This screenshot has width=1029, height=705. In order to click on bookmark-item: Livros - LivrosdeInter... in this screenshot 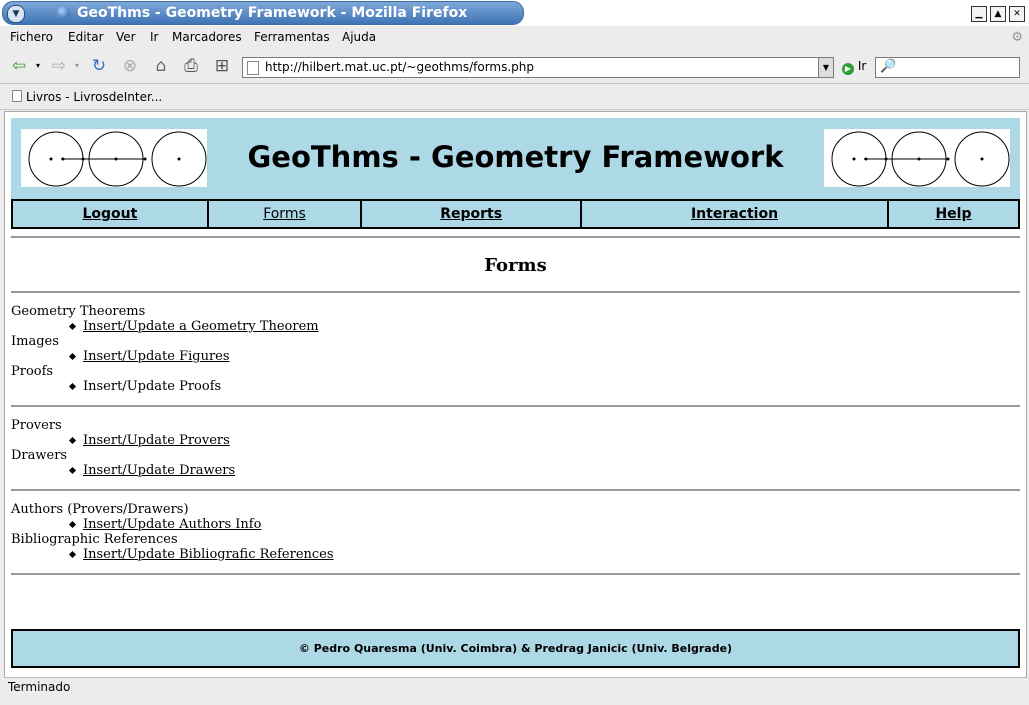, I will do `click(87, 97)`.